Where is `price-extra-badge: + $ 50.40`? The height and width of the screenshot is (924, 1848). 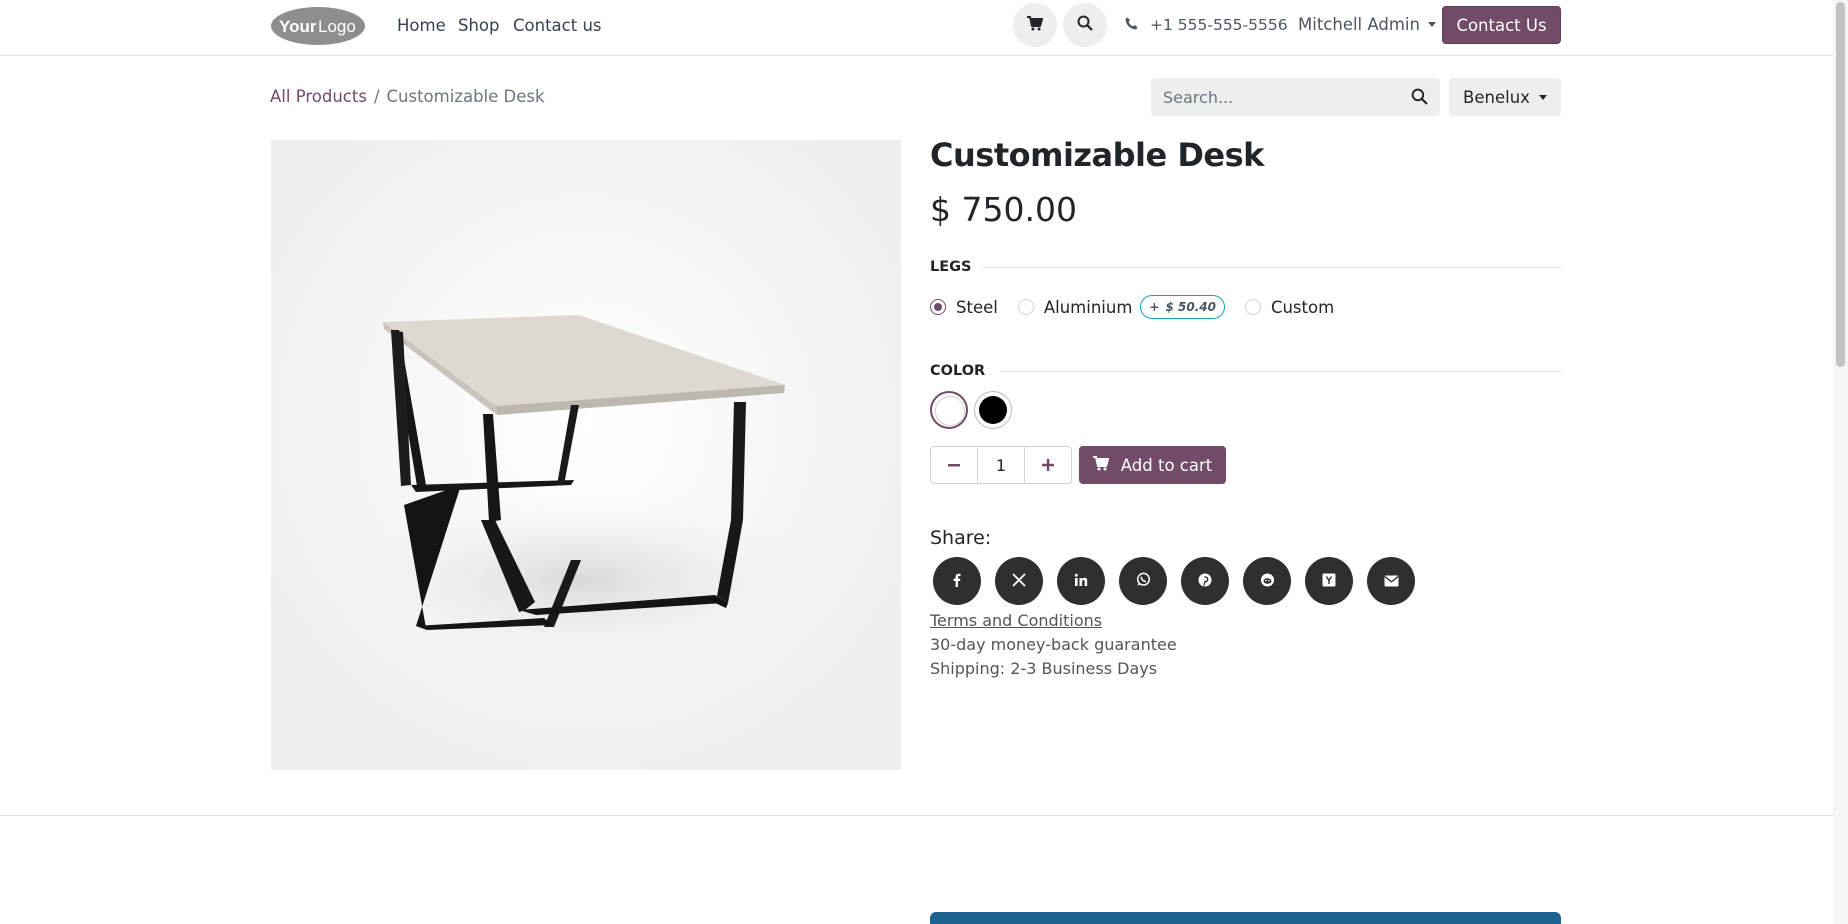
price-extra-badge: + $ 50.40 is located at coordinates (1182, 307).